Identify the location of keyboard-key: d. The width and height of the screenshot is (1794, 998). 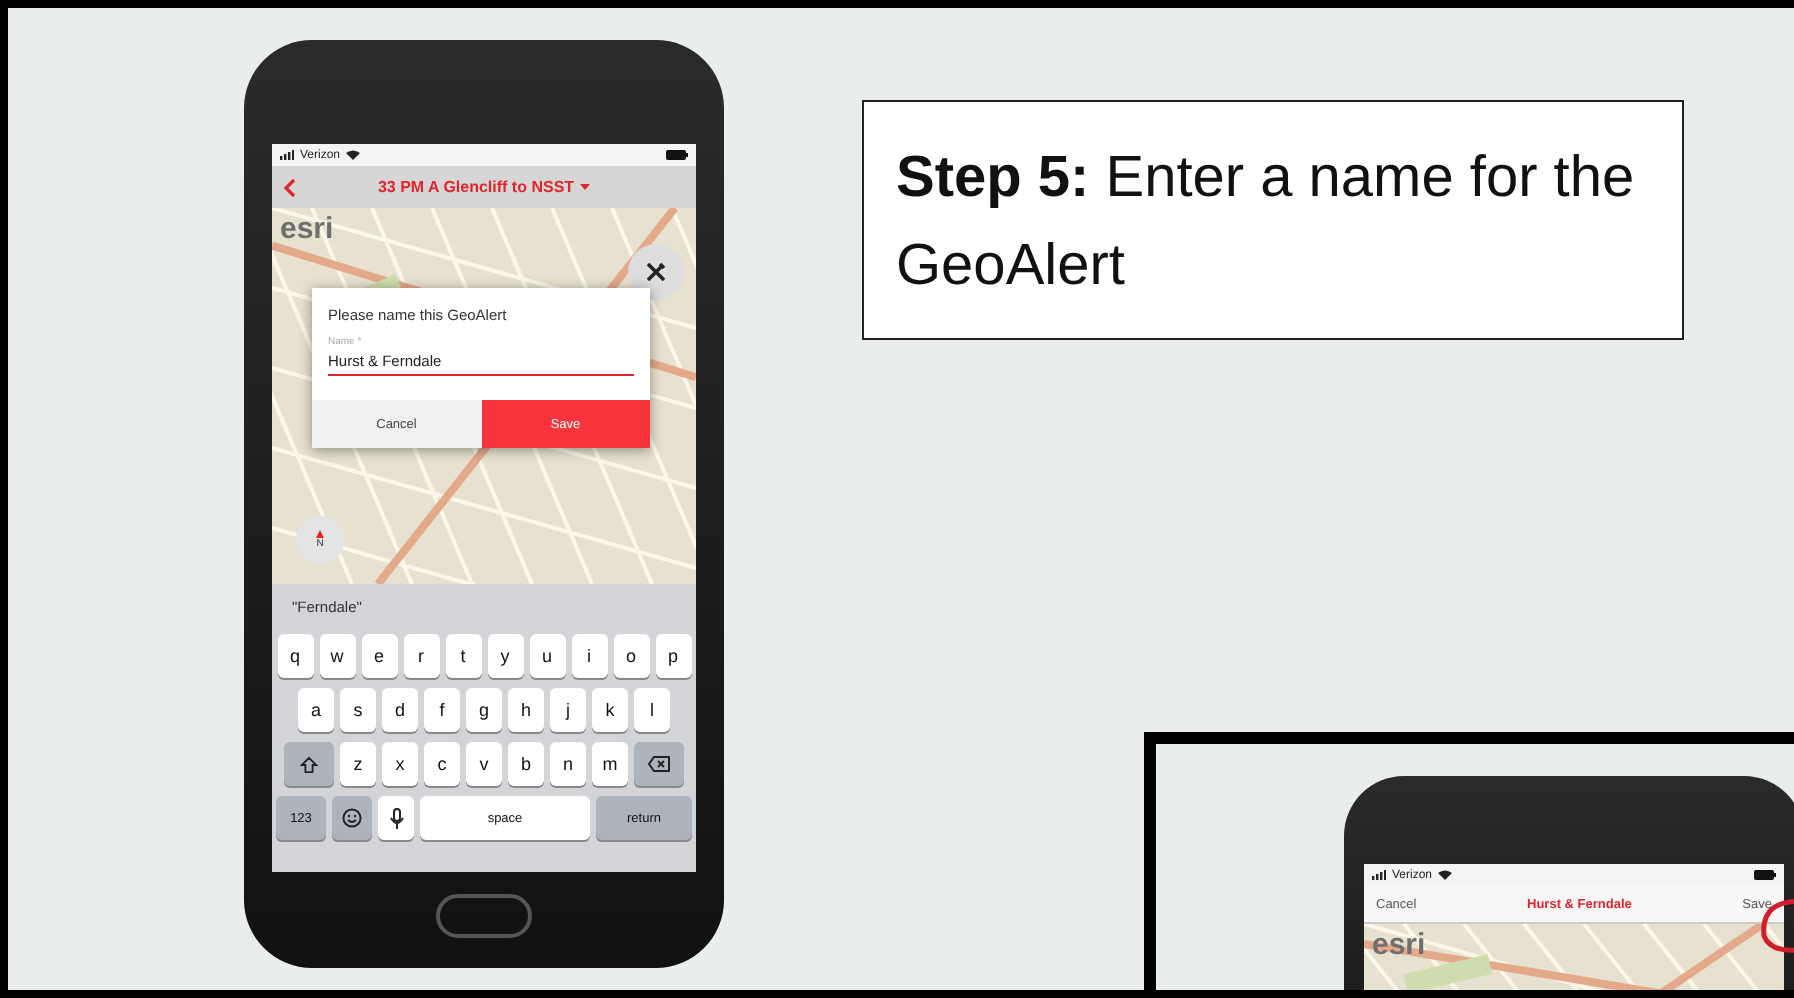
(400, 710).